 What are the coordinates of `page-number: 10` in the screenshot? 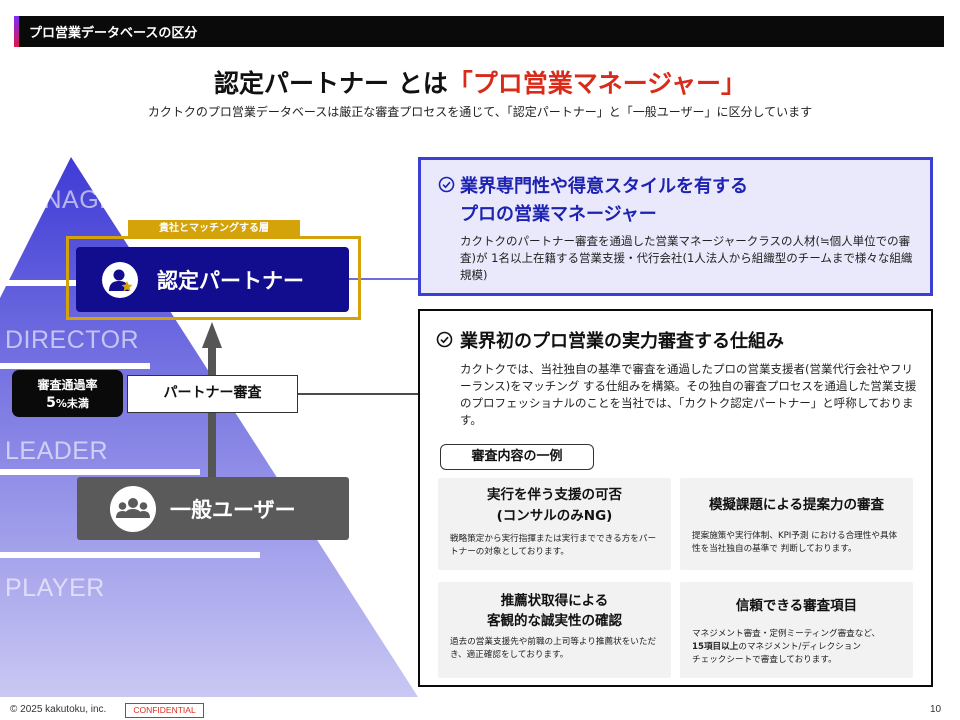 It's located at (936, 709).